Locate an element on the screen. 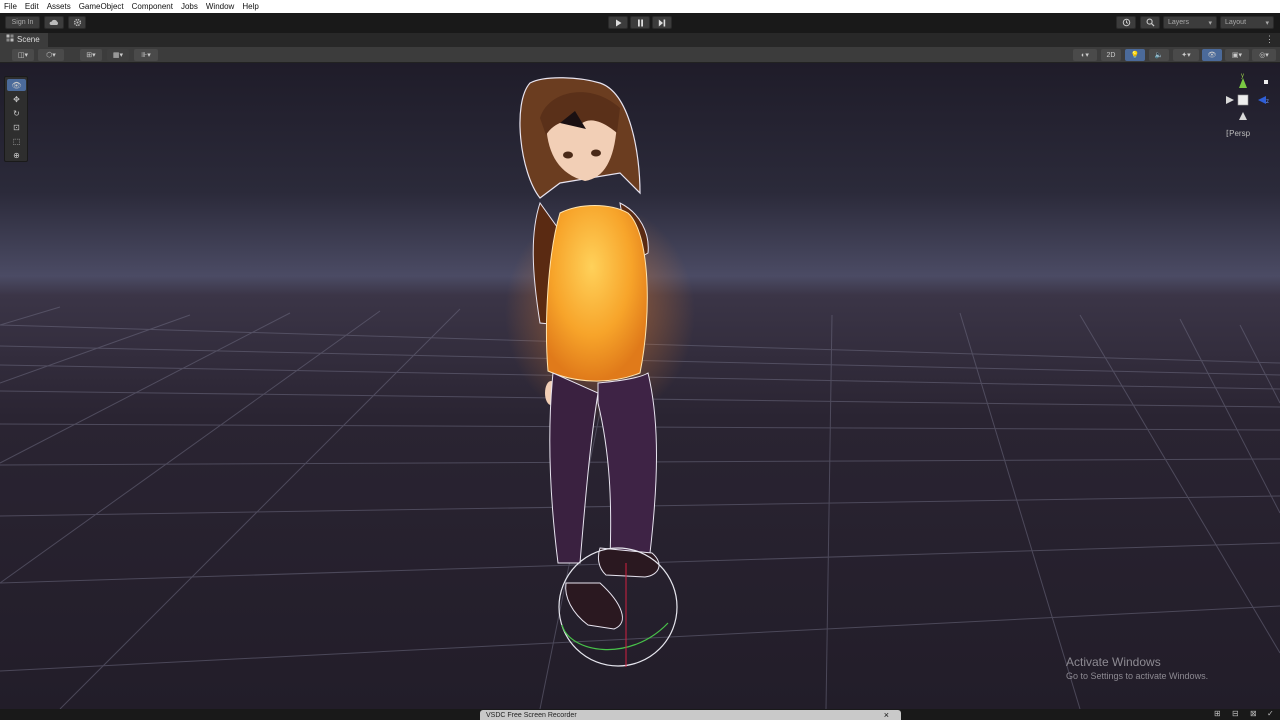  tab-scene-label: Scene is located at coordinates (28, 39).